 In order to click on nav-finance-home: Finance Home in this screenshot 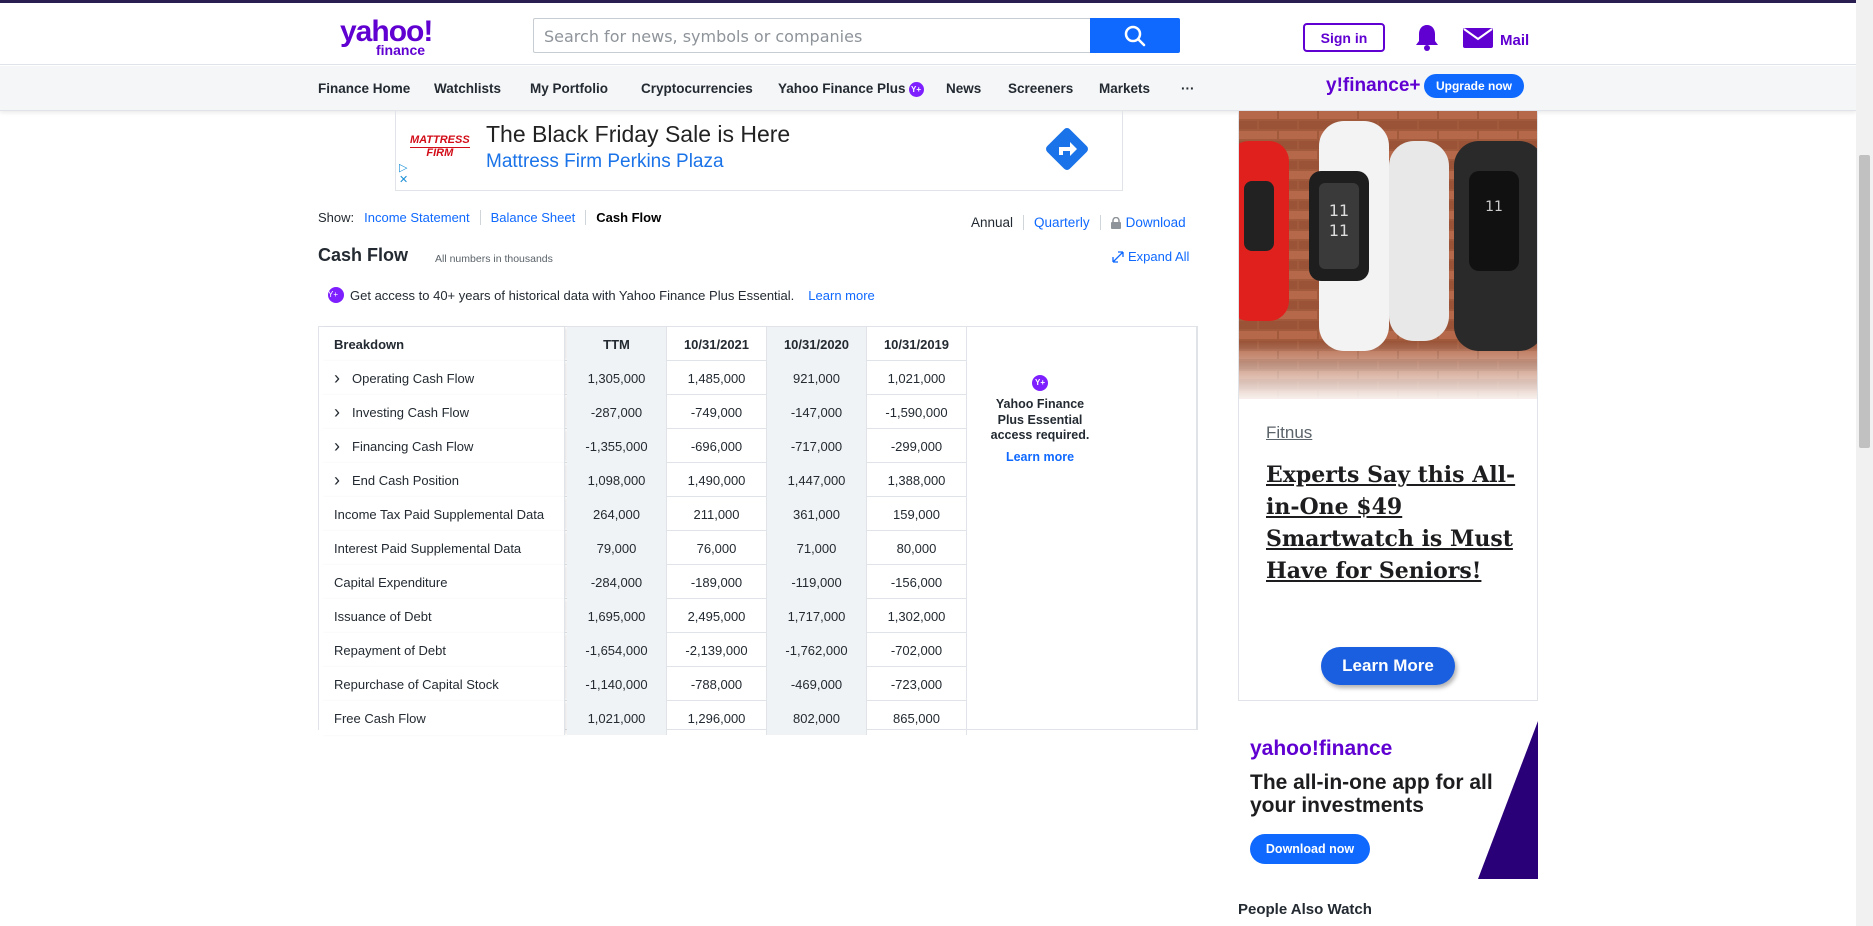, I will do `click(364, 88)`.